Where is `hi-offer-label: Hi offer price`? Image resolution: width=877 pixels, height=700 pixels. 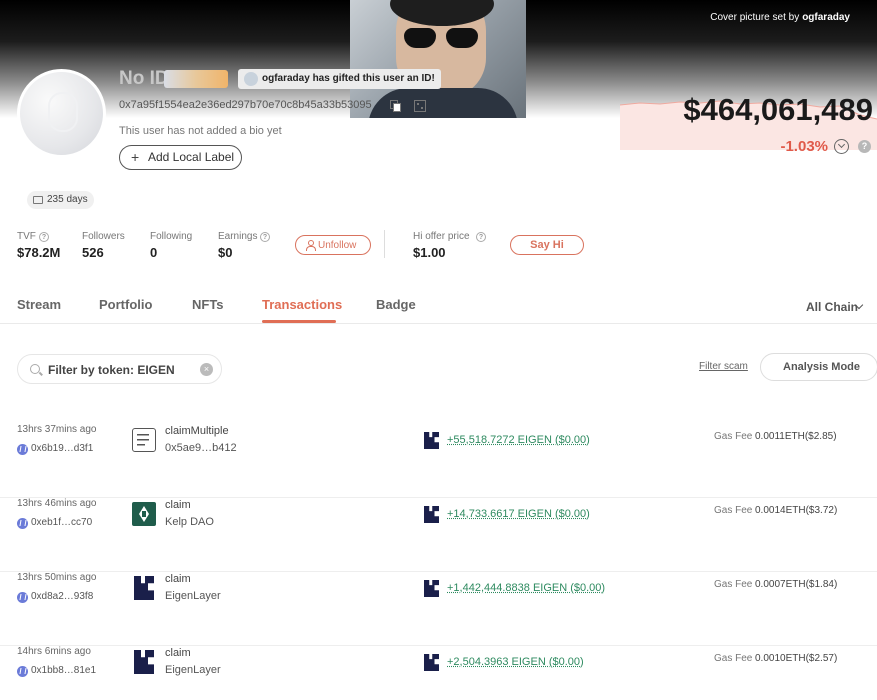 hi-offer-label: Hi offer price is located at coordinates (441, 236).